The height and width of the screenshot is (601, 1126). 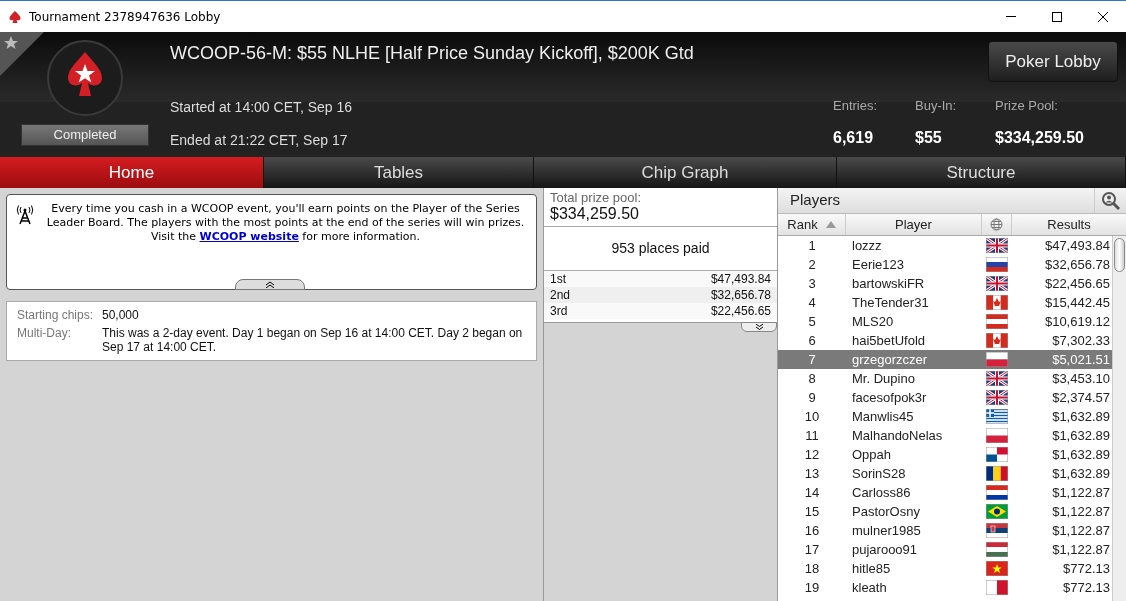 I want to click on collapse-button, so click(x=270, y=284).